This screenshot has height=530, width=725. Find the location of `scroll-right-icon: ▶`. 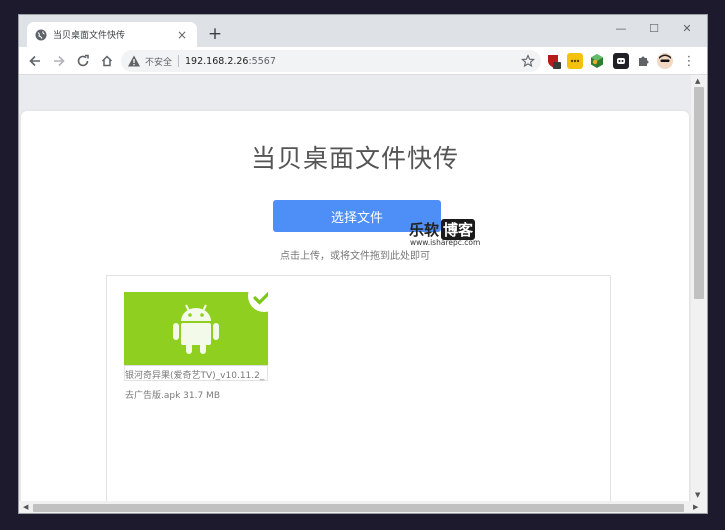

scroll-right-icon: ▶ is located at coordinates (695, 507).